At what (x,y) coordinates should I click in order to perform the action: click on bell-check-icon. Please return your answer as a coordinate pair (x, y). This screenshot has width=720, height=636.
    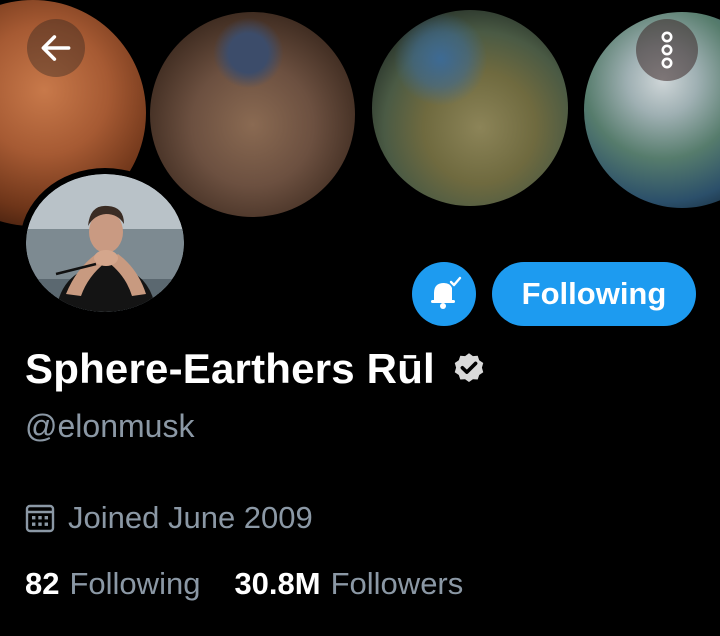
    Looking at the image, I should click on (446, 292).